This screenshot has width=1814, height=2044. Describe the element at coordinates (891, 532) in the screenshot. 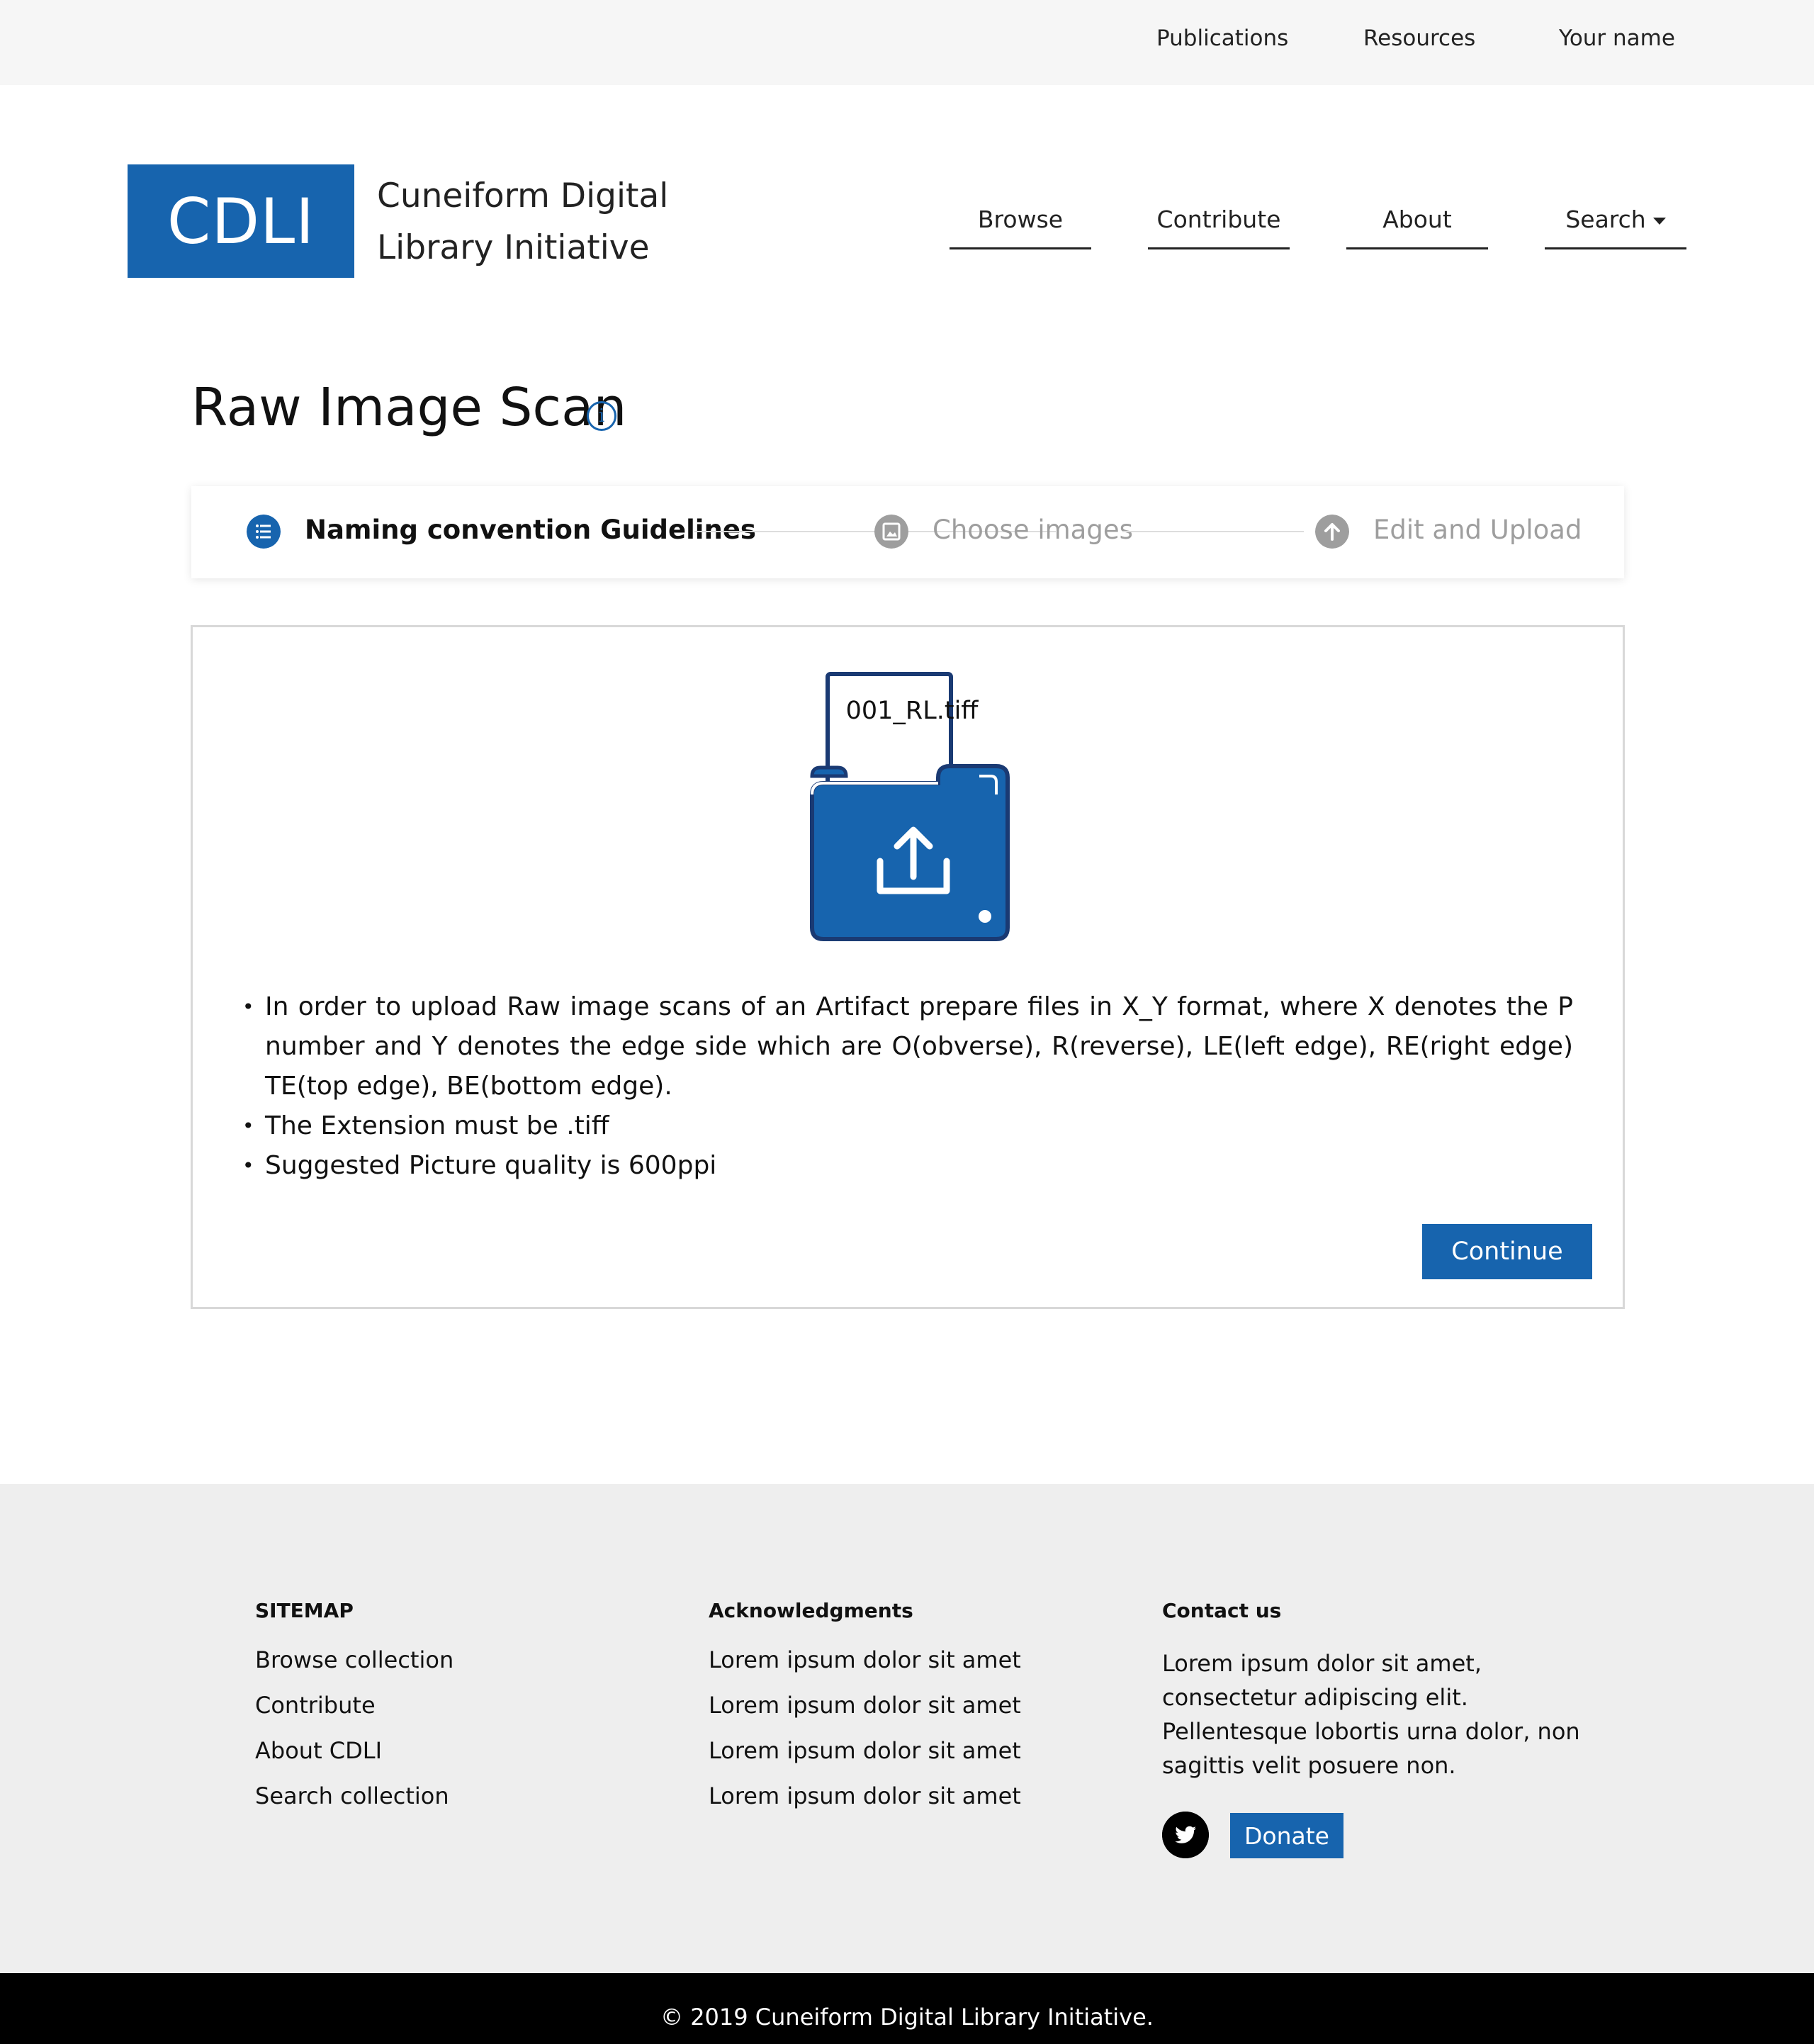

I see `image-icon` at that location.